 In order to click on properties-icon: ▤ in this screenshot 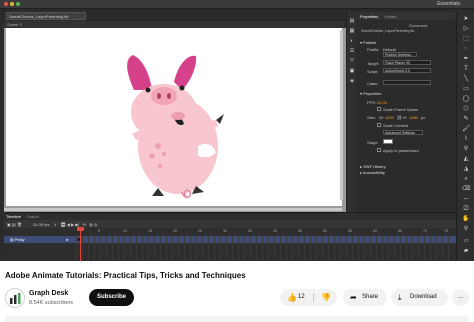, I will do `click(352, 21)`.